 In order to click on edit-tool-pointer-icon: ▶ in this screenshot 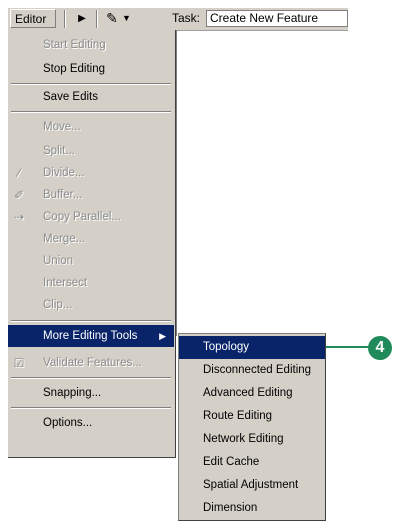, I will do `click(82, 18)`.